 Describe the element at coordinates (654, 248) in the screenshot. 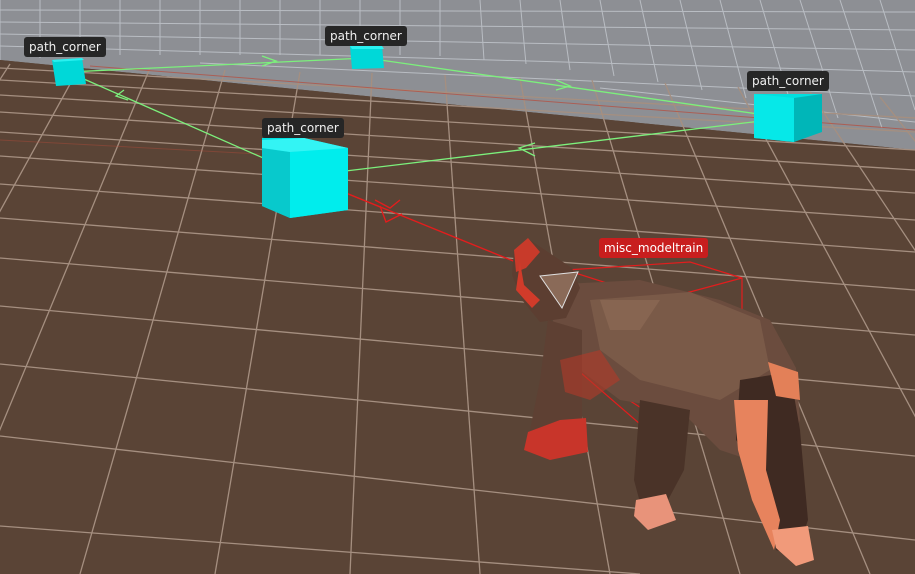

I see `misc-modeltrain-label: misc_modeltrain` at that location.